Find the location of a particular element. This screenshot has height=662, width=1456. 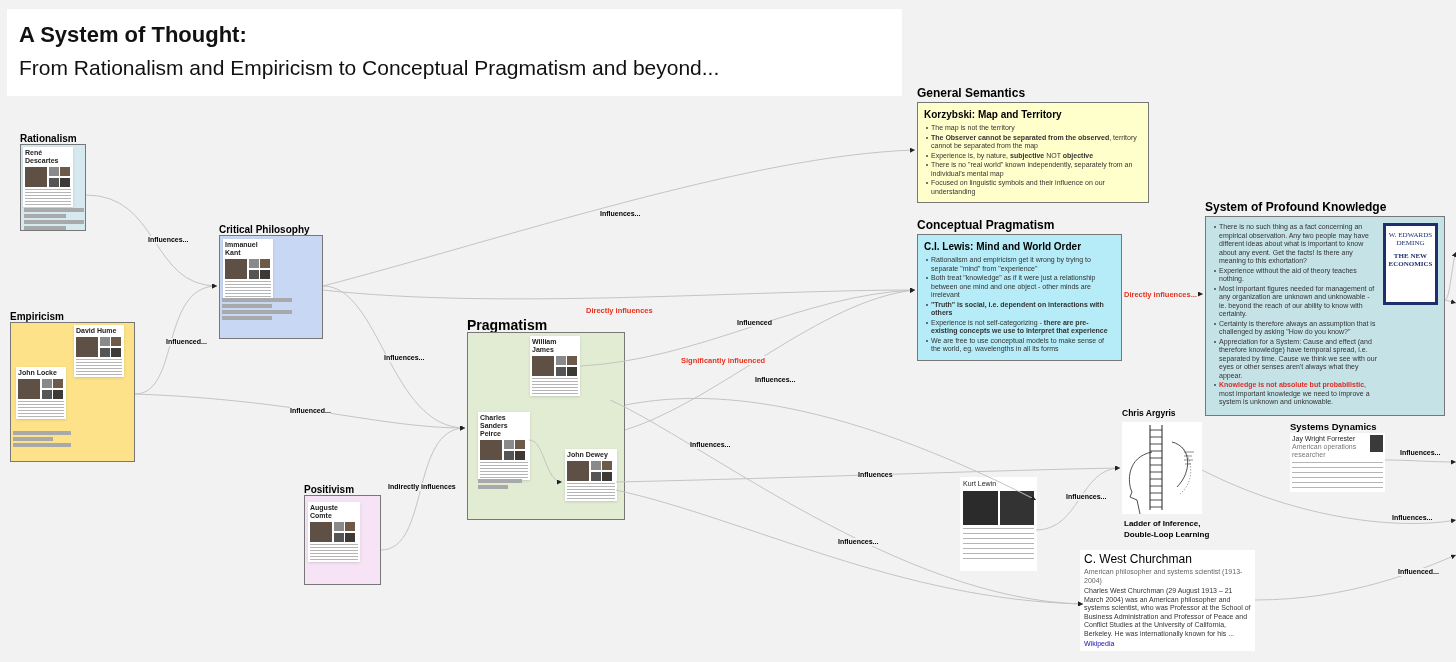

group-title: System of Profound Knowledge is located at coordinates (1296, 207).